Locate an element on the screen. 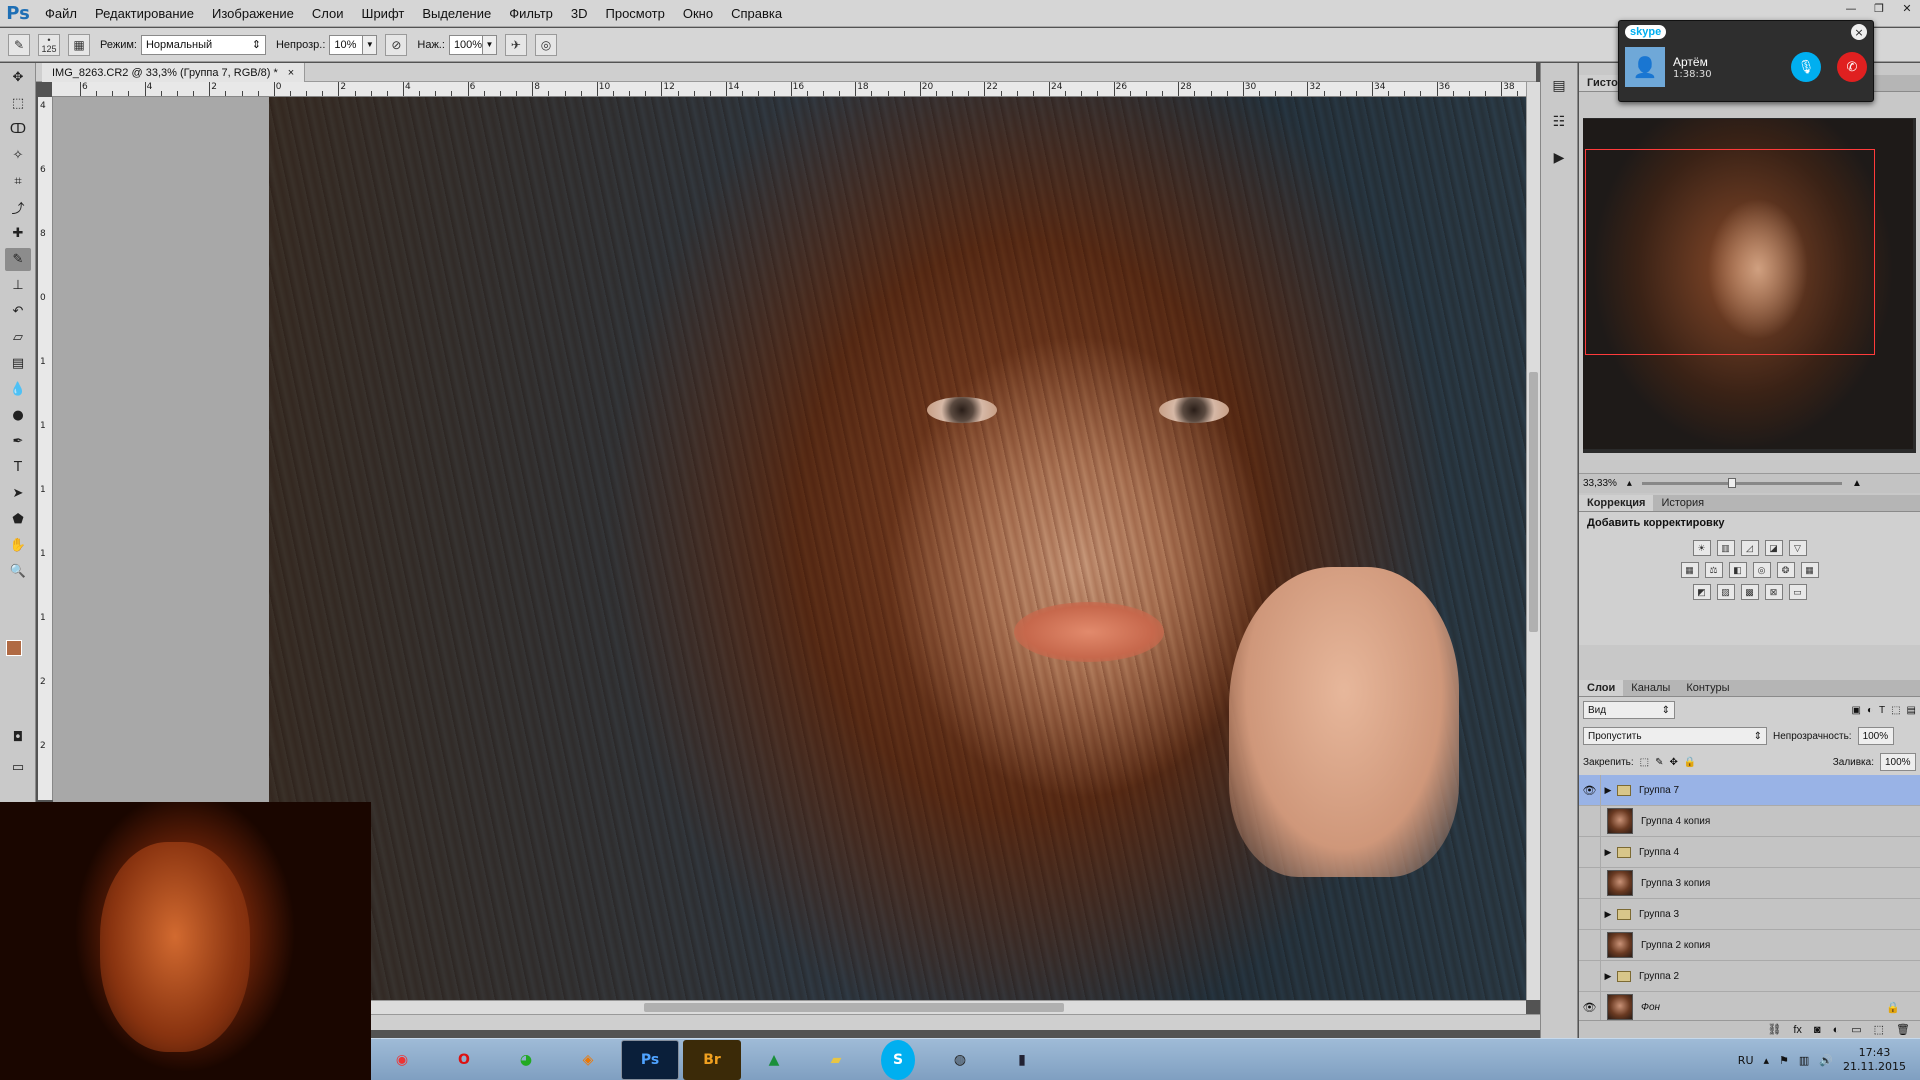  flow-dropdown-icon: ▼ is located at coordinates (489, 44).